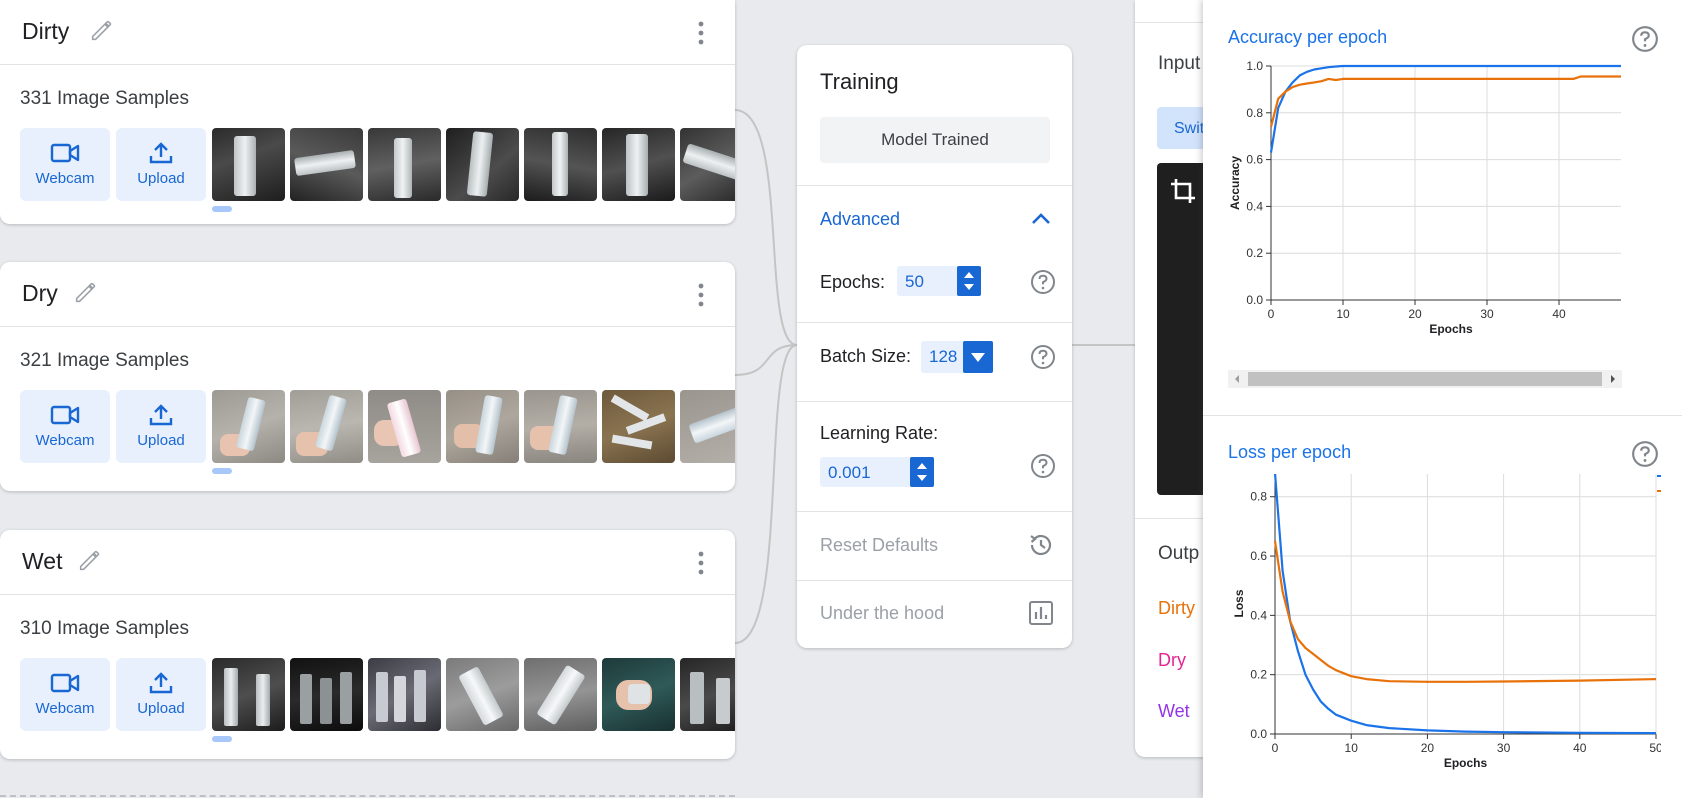 The height and width of the screenshot is (798, 1682). Describe the element at coordinates (161, 708) in the screenshot. I see `upload-label: Upload` at that location.